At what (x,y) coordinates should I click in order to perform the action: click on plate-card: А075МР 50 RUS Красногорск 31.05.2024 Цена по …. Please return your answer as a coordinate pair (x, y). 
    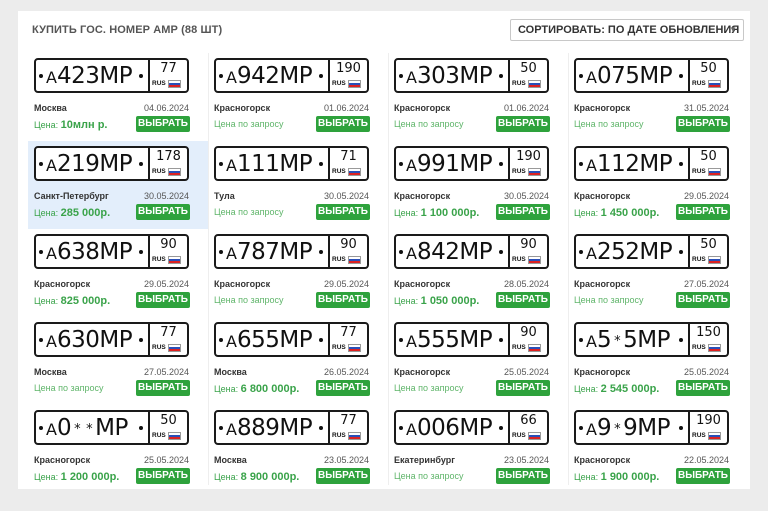
    Looking at the image, I should click on (658, 97).